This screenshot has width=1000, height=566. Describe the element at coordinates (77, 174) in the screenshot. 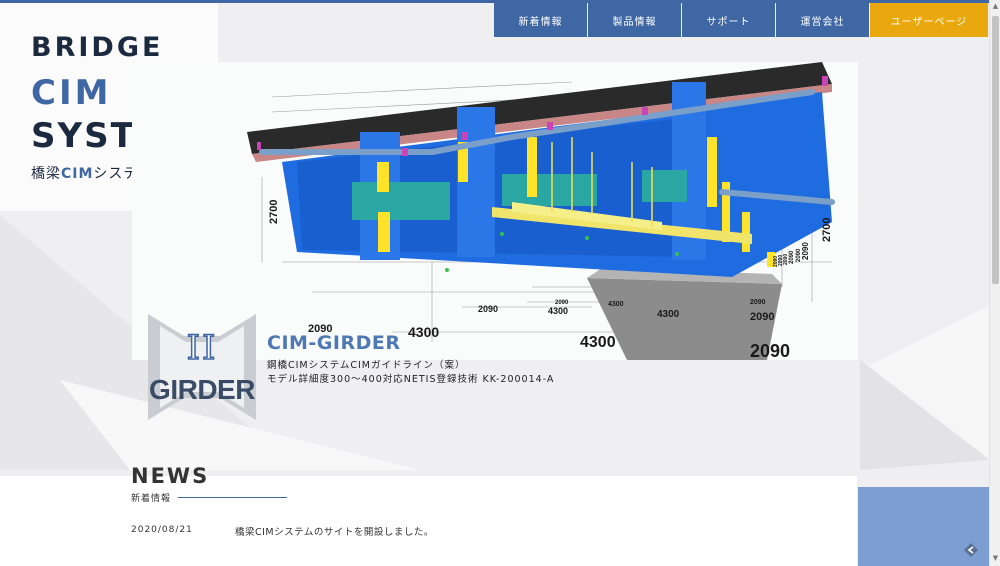

I see `logo-subtitle-cim: CIM` at that location.